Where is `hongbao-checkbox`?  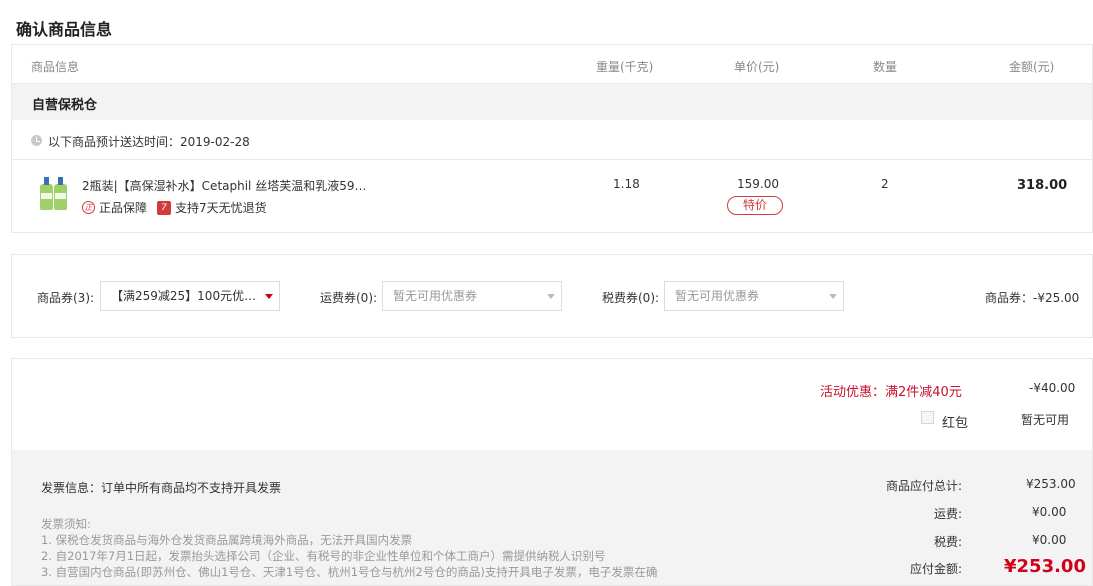 hongbao-checkbox is located at coordinates (927, 417).